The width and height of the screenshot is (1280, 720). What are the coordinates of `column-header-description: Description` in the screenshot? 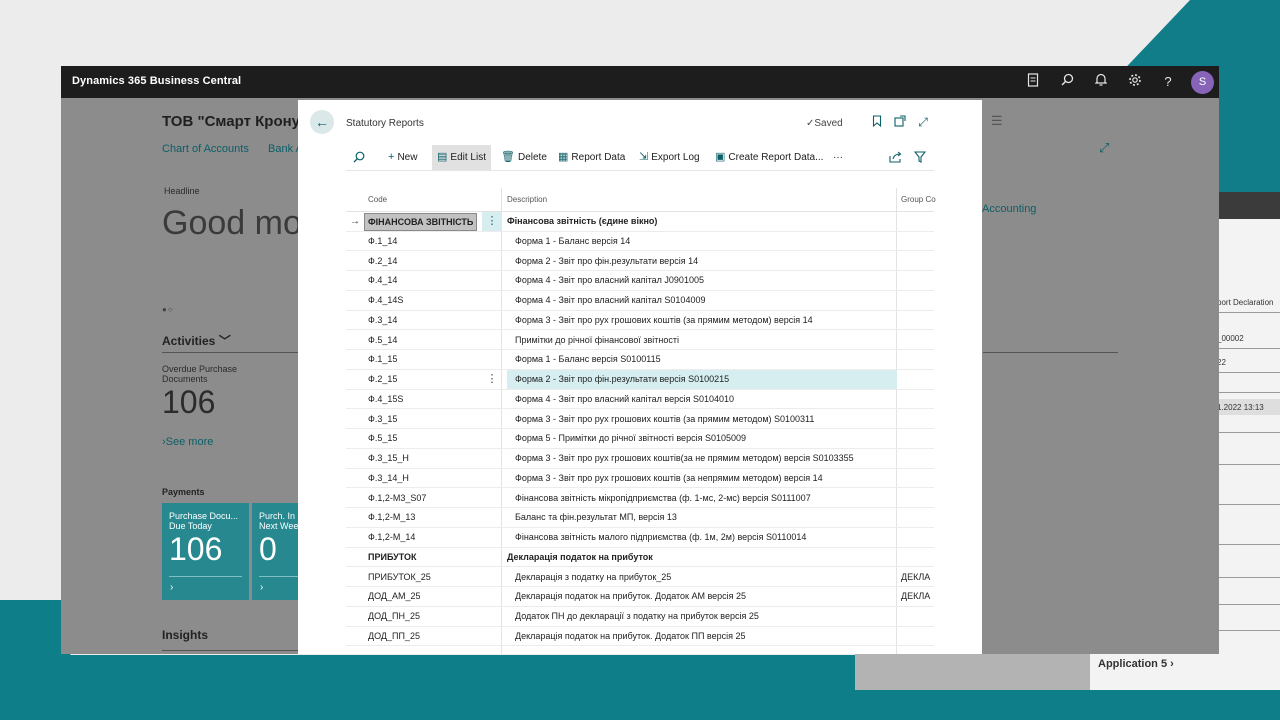 It's located at (527, 199).